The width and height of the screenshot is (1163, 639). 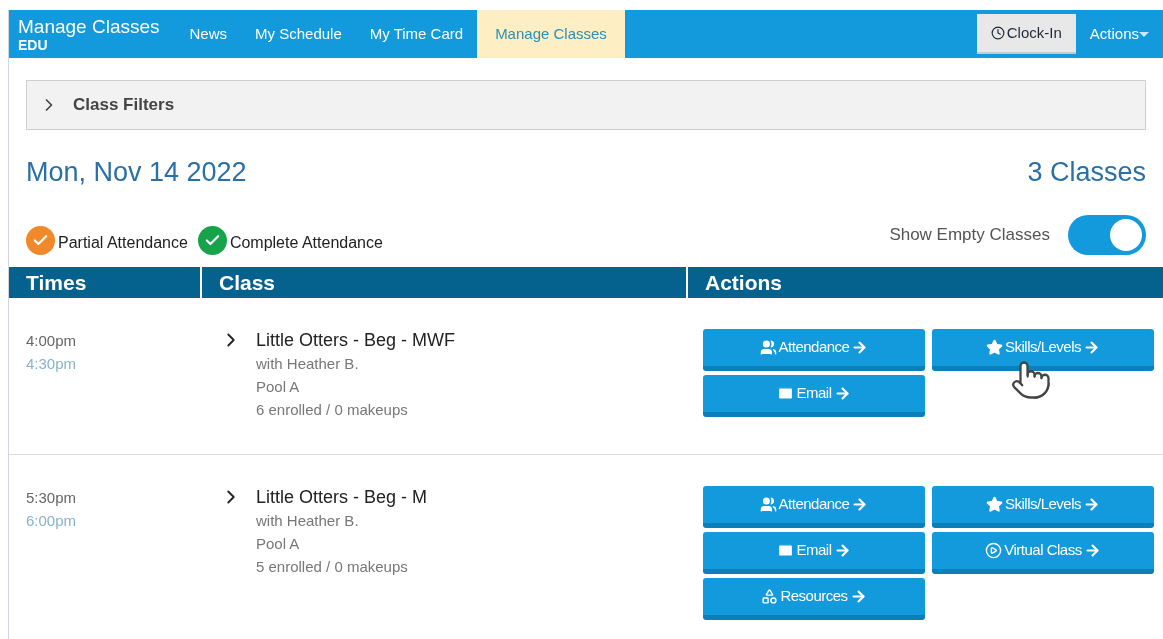 What do you see at coordinates (925, 282) in the screenshot?
I see `column-header: Actions` at bounding box center [925, 282].